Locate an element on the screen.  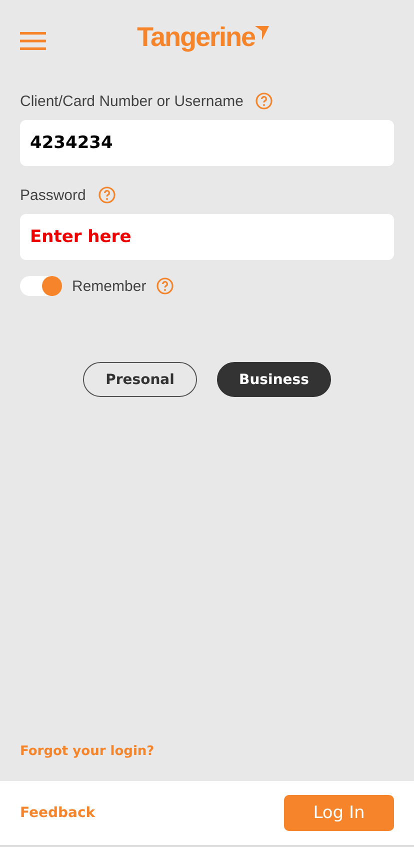
toggle-label: Remember is located at coordinates (109, 286).